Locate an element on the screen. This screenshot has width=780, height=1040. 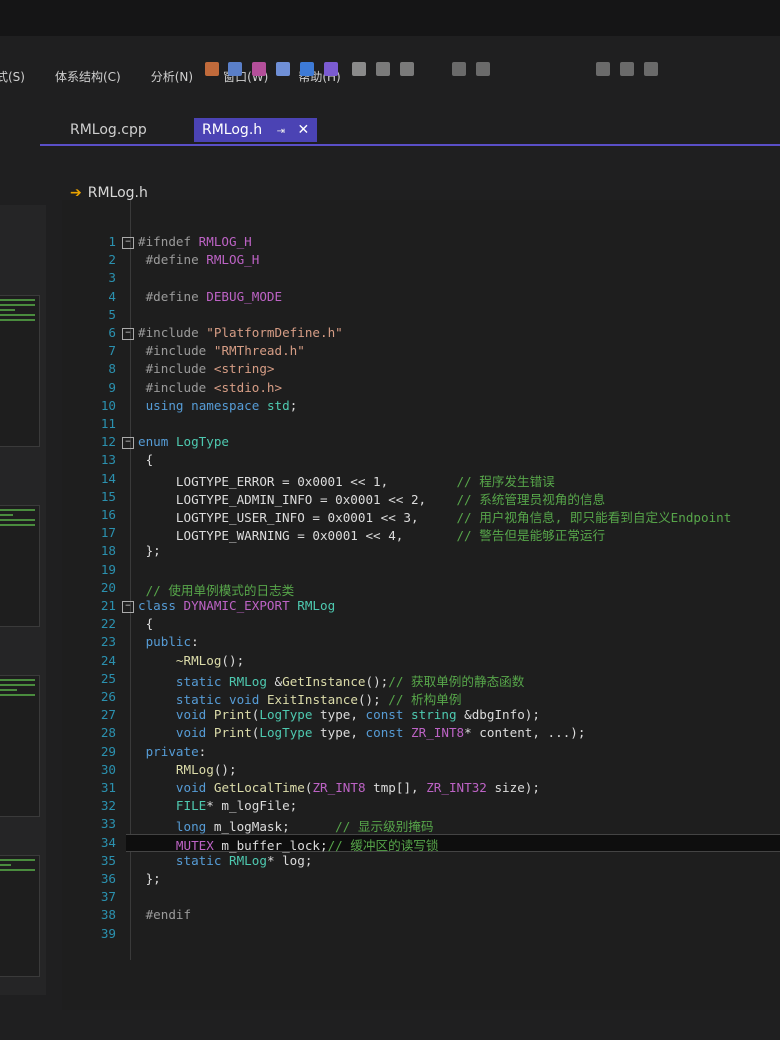
line-number: 3 is located at coordinates (112, 278).